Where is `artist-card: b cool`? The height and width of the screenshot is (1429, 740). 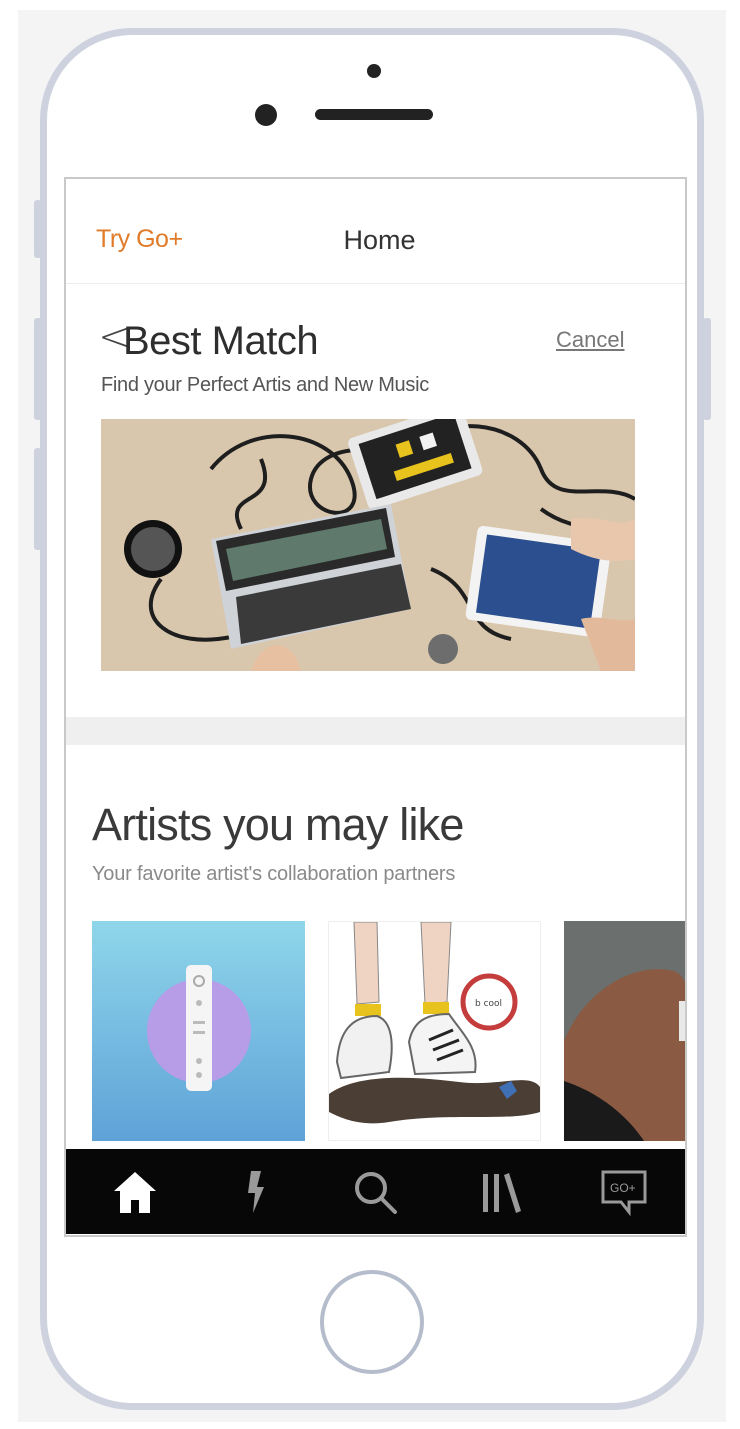
artist-card: b cool is located at coordinates (434, 1031).